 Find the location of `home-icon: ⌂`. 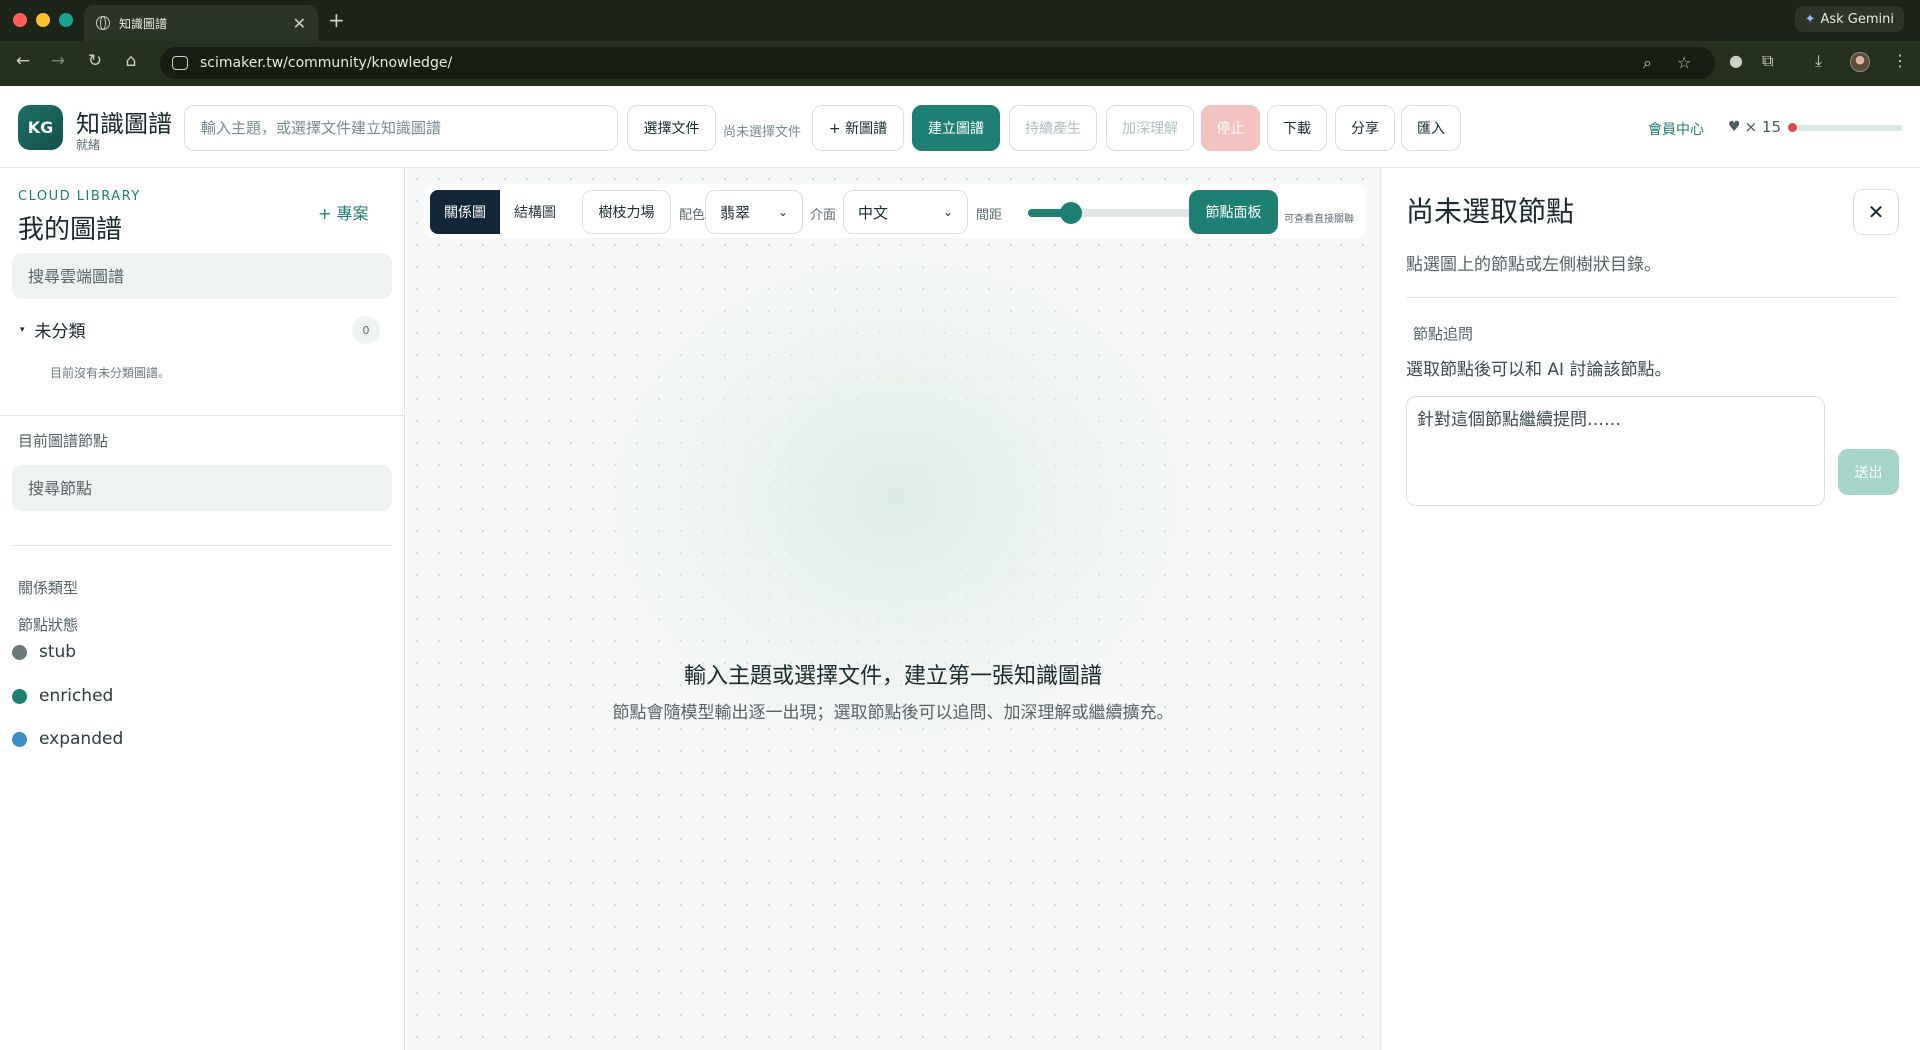

home-icon: ⌂ is located at coordinates (131, 61).